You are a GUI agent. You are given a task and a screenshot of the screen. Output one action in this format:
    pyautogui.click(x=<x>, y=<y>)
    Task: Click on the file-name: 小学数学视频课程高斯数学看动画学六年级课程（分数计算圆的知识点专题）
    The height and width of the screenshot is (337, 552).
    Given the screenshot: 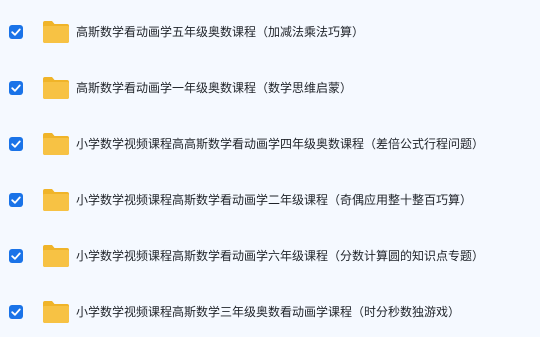 What is the action you would take?
    pyautogui.click(x=280, y=256)
    